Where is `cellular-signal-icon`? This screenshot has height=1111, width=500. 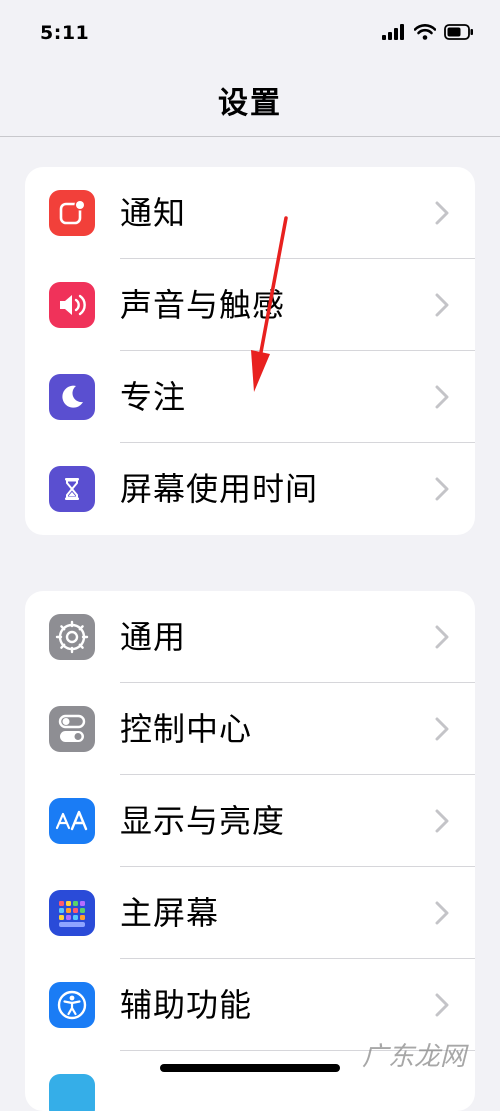 cellular-signal-icon is located at coordinates (393, 32).